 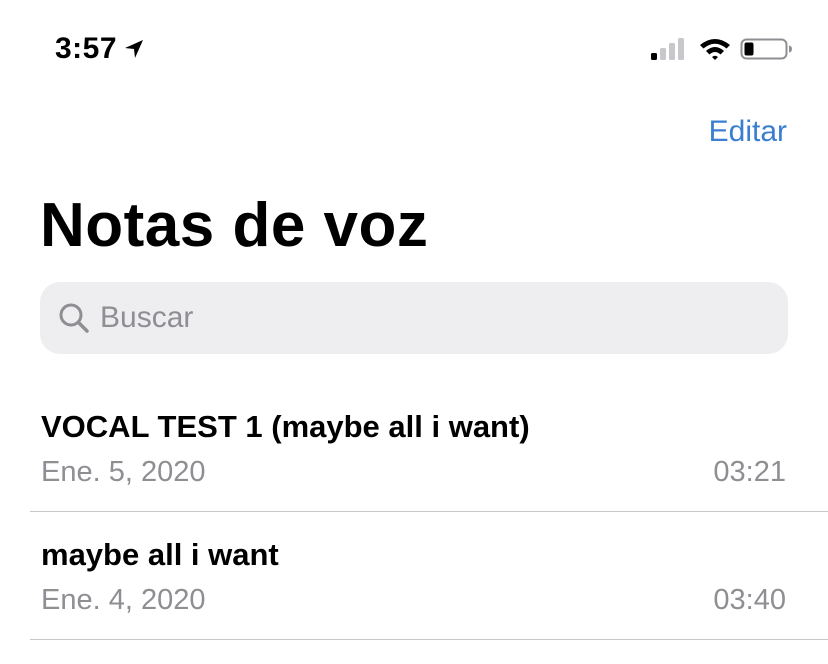 I want to click on status-indicators, so click(x=722, y=49).